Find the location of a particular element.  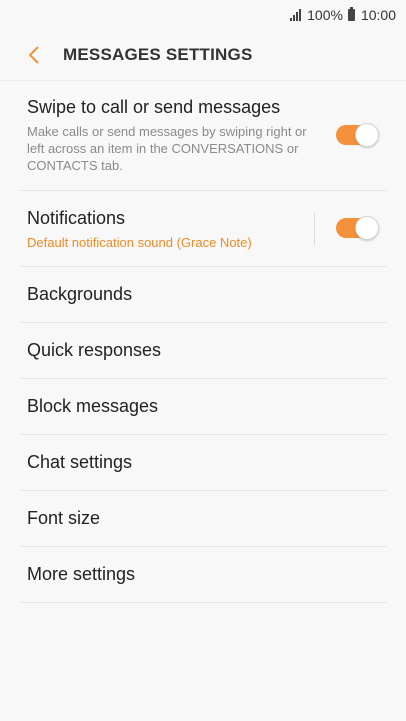

status-bar: 100% 10:00 is located at coordinates (203, 15).